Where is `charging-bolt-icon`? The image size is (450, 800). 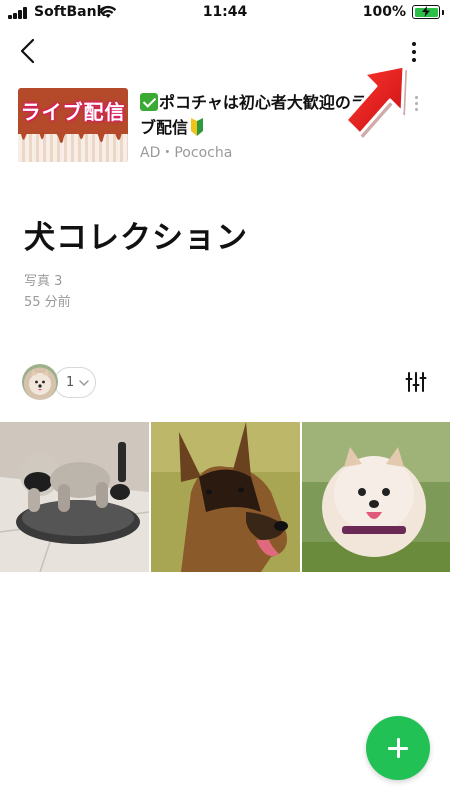 charging-bolt-icon is located at coordinates (426, 11).